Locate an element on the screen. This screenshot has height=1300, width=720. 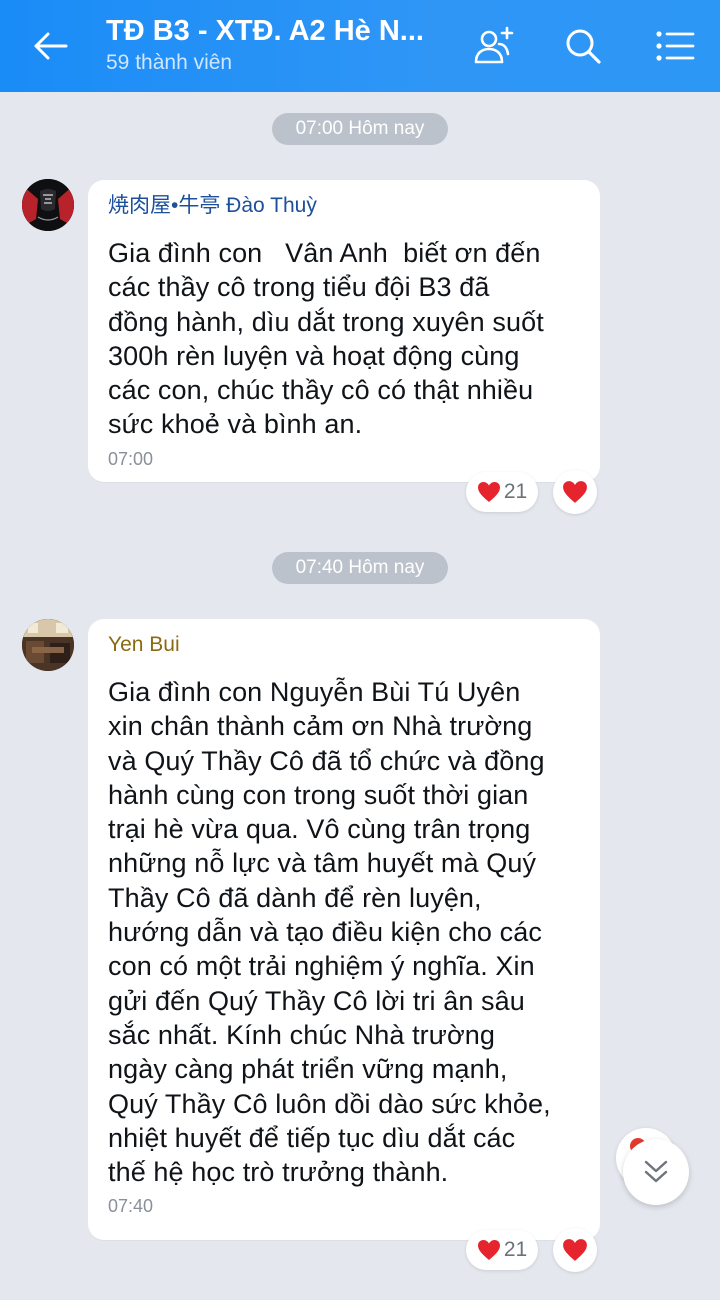
time-divider: 07:00 Hôm nay is located at coordinates (360, 129).